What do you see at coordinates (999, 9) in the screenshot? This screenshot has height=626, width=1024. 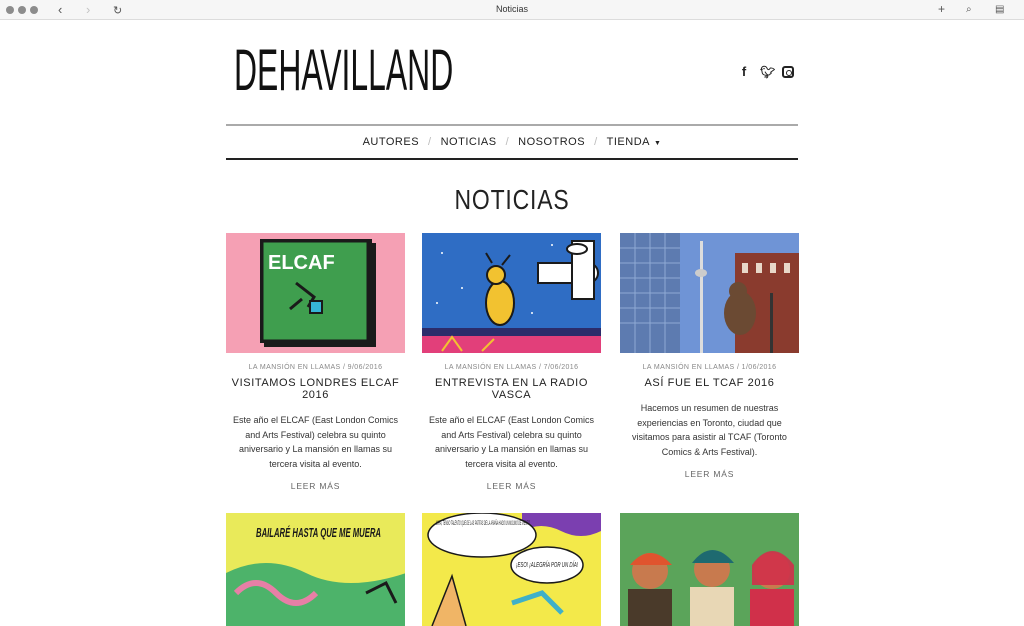 I see `sidebar-icon: ▤` at bounding box center [999, 9].